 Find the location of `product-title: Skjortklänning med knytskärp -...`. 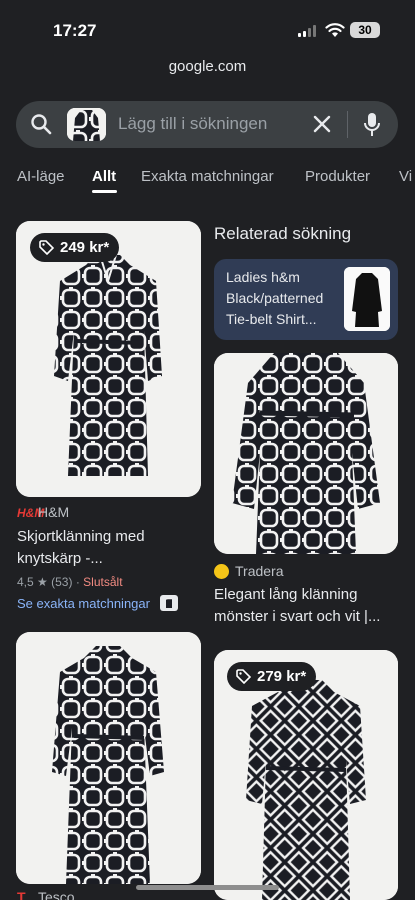

product-title: Skjortklänning med knytskärp -... is located at coordinates (108, 548).